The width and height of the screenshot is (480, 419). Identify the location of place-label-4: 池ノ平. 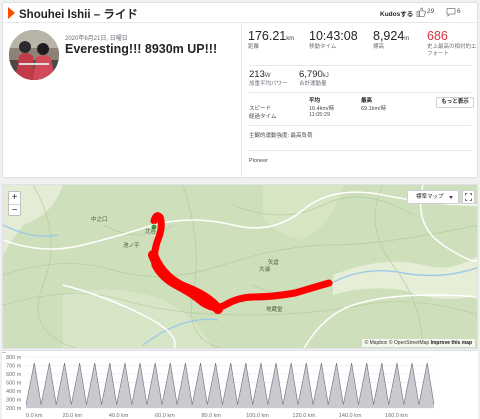
(131, 246).